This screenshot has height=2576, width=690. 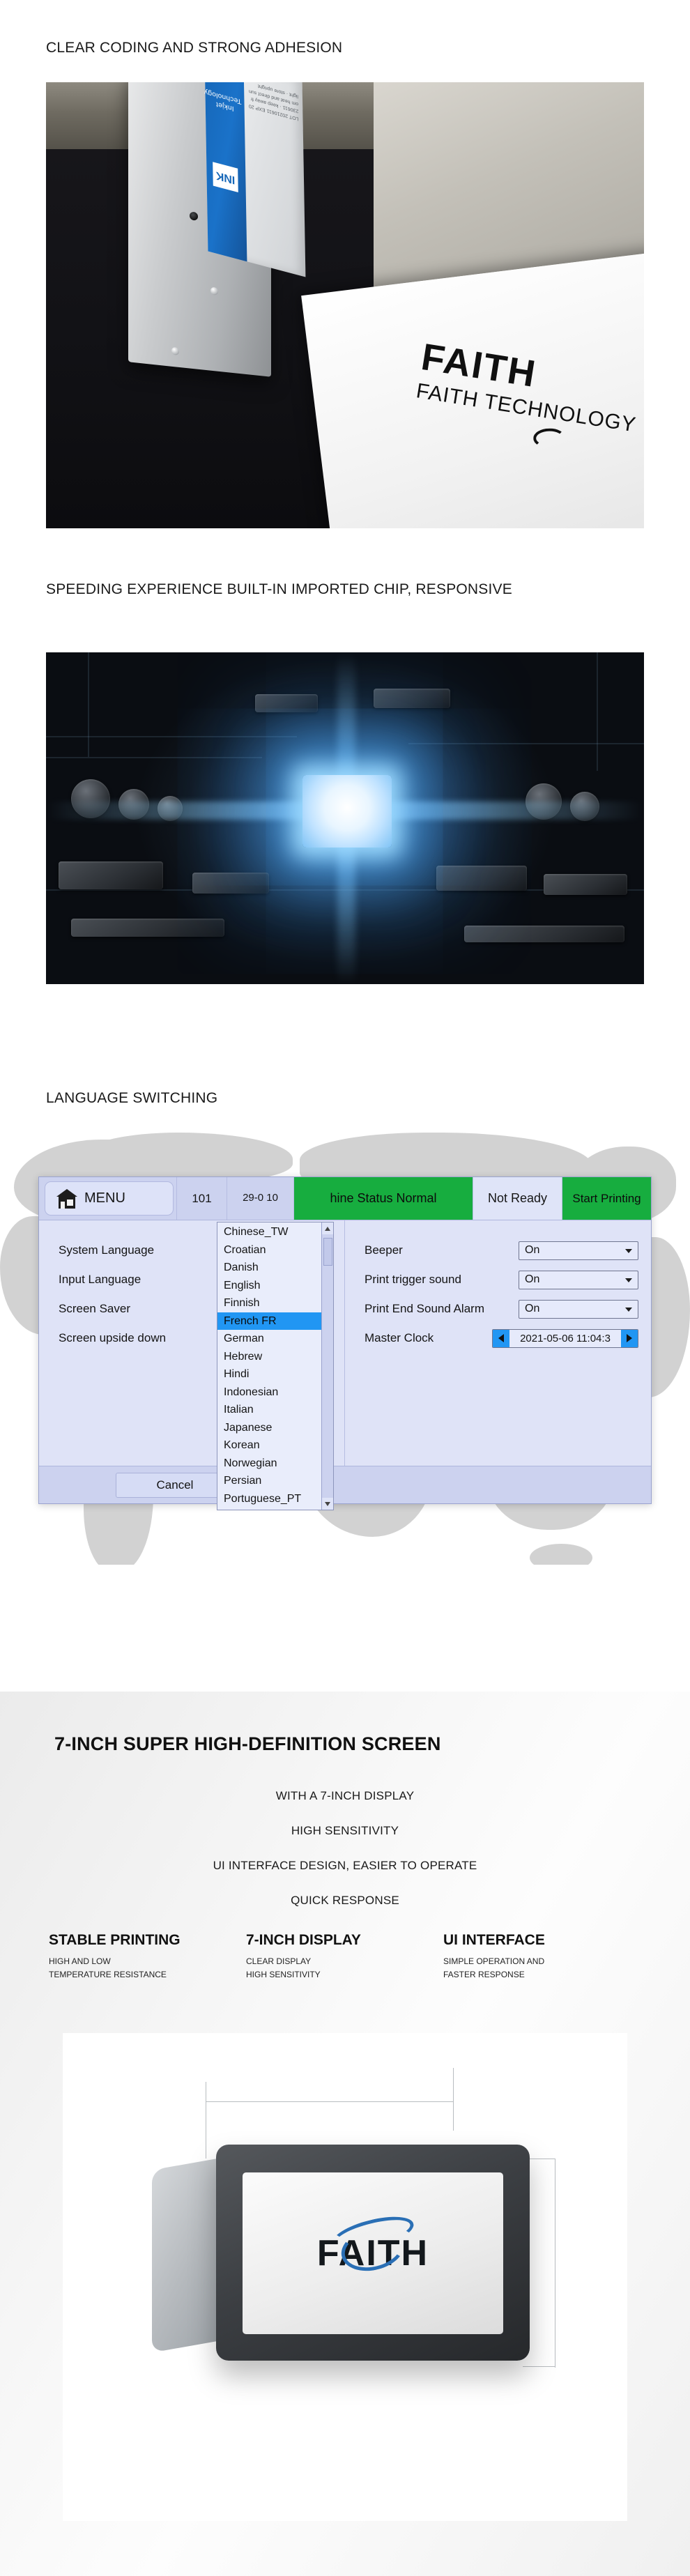 I want to click on menu-button: MENU, so click(x=109, y=1198).